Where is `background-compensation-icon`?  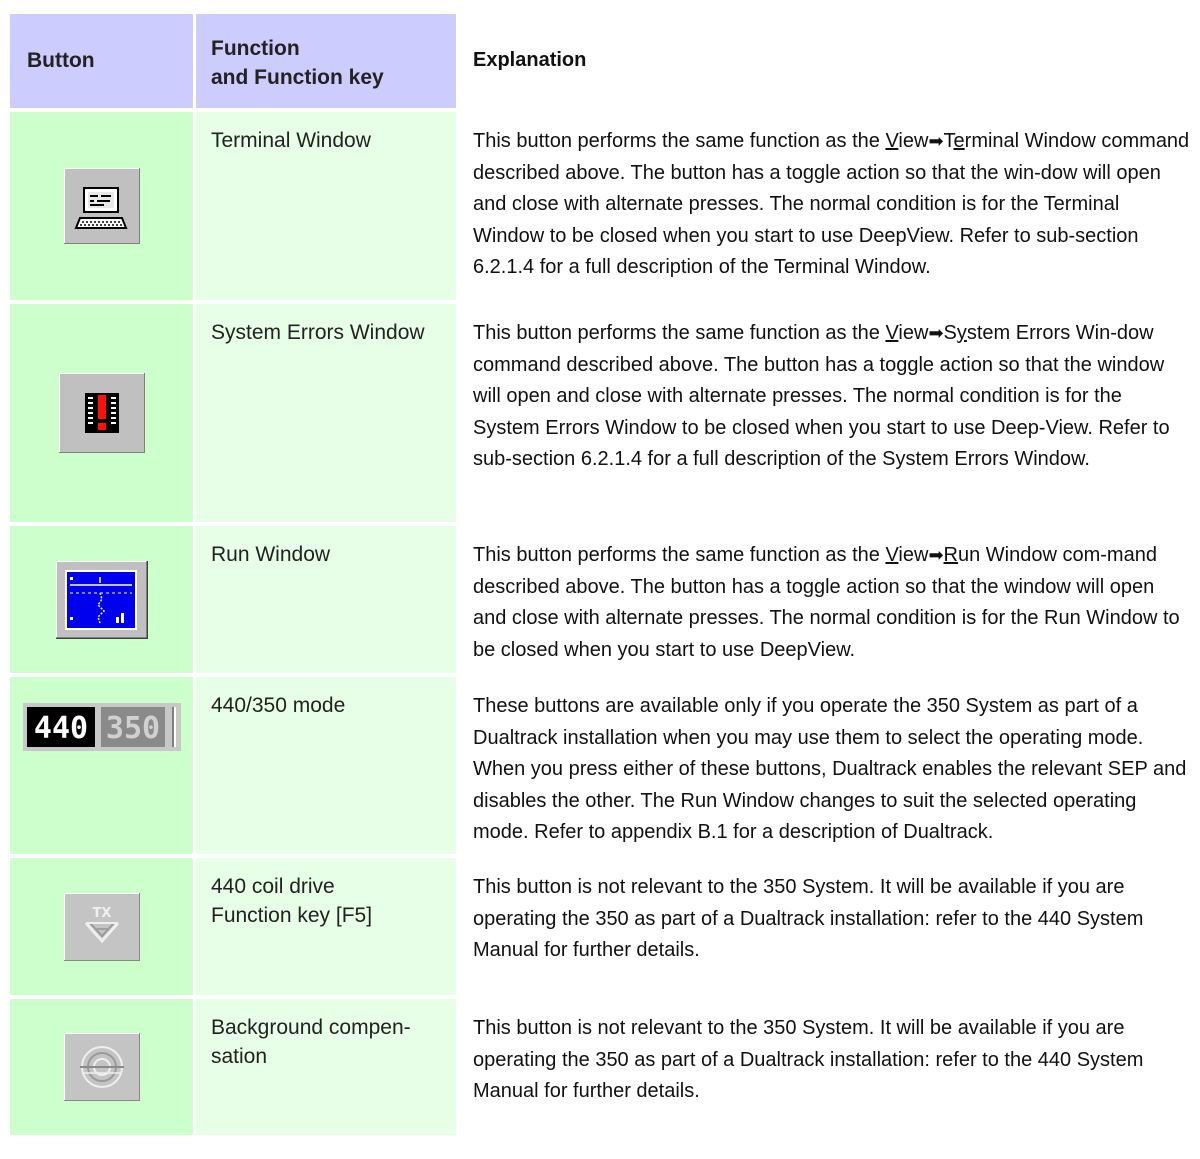 background-compensation-icon is located at coordinates (101, 1067).